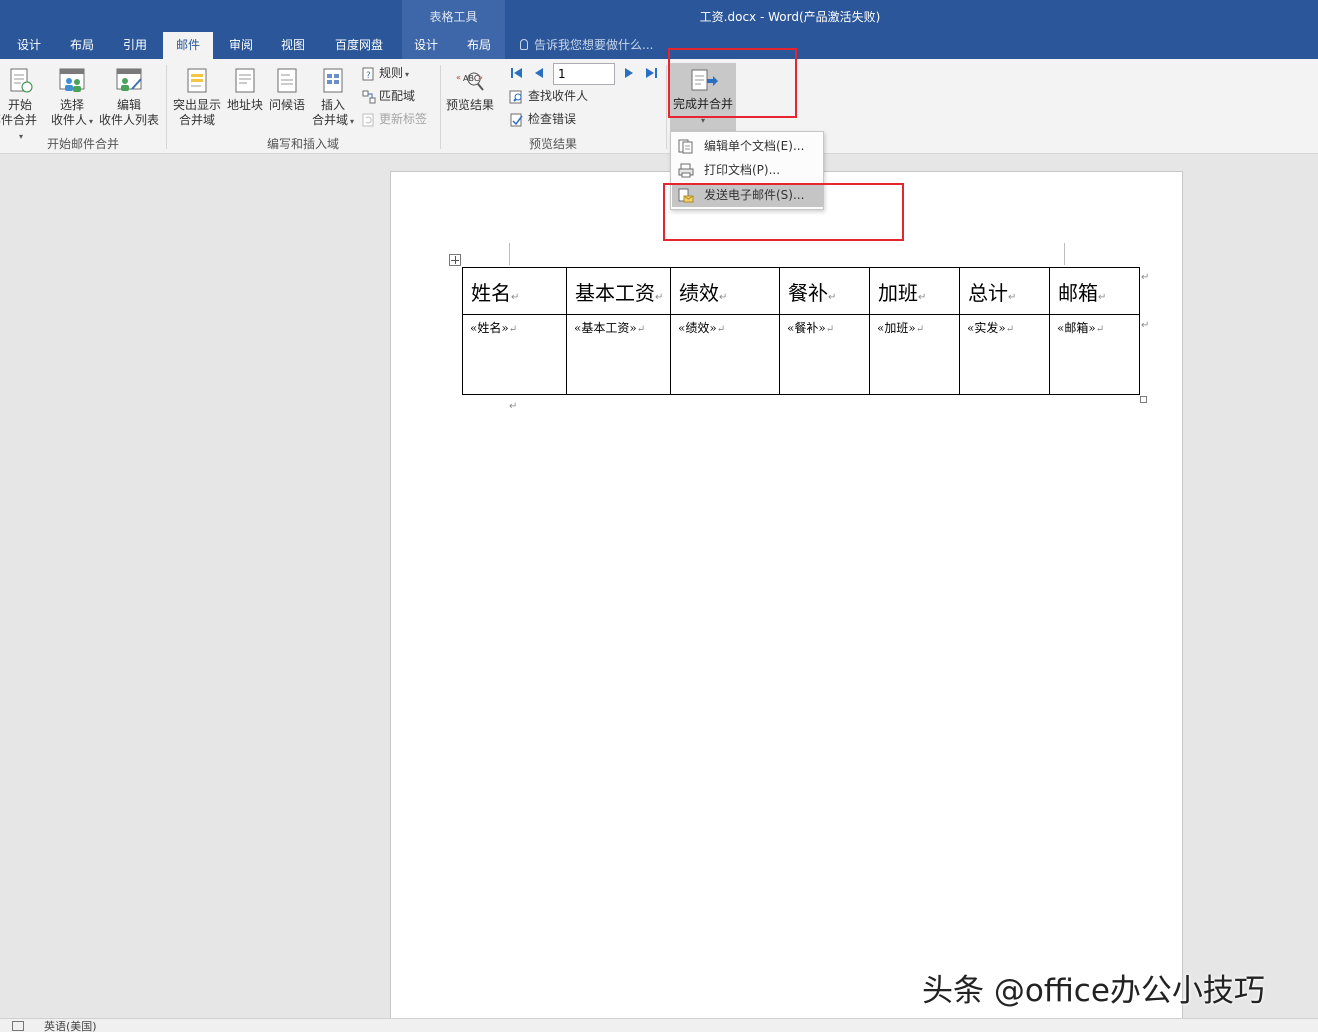 The image size is (1318, 1032). Describe the element at coordinates (188, 45) in the screenshot. I see `tab-mailings: 邮件` at that location.